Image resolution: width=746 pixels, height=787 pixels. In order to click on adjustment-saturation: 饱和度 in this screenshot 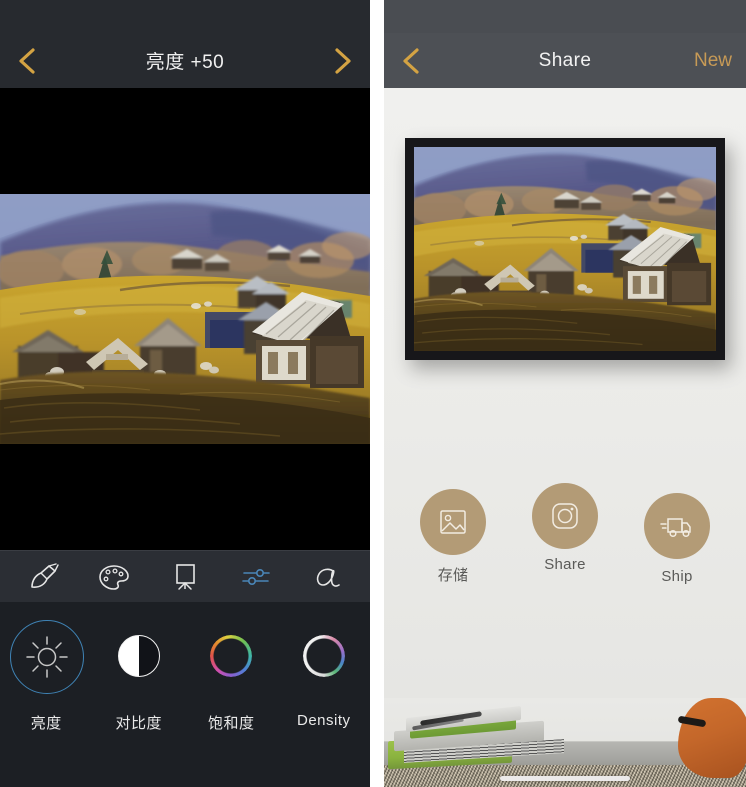, I will do `click(231, 676)`.